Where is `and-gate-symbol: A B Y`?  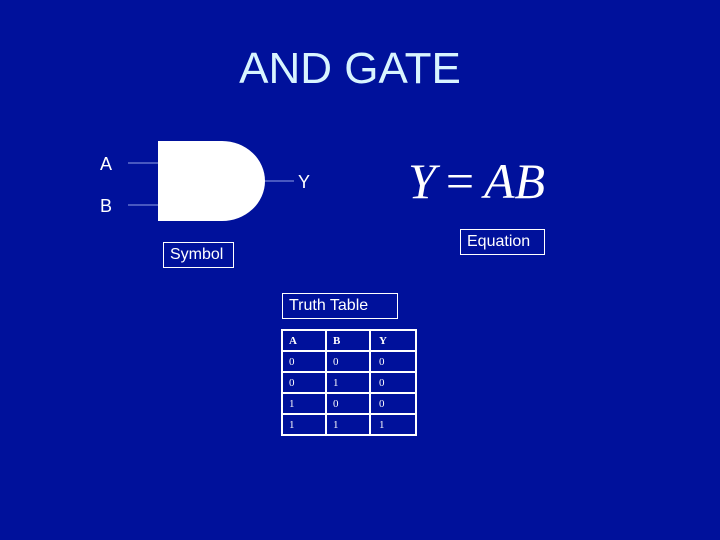 and-gate-symbol: A B Y is located at coordinates (205, 181).